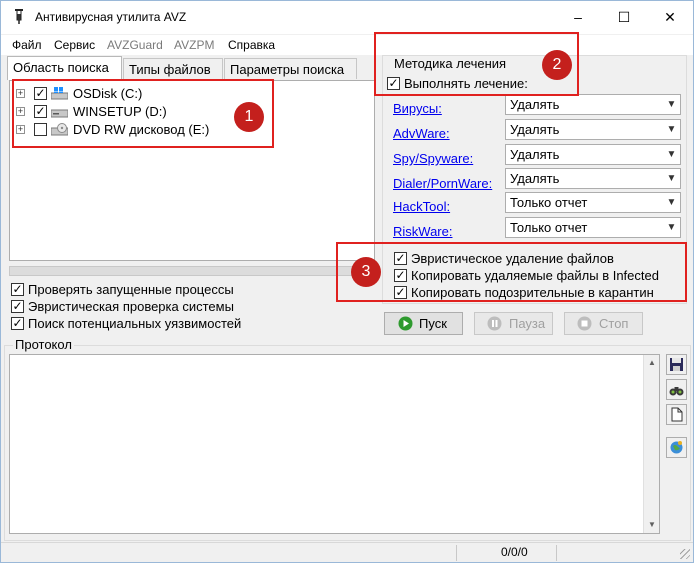 This screenshot has width=694, height=563. Describe the element at coordinates (593, 227) in the screenshot. I see `riskware-action-select: Только отчет ▼` at that location.